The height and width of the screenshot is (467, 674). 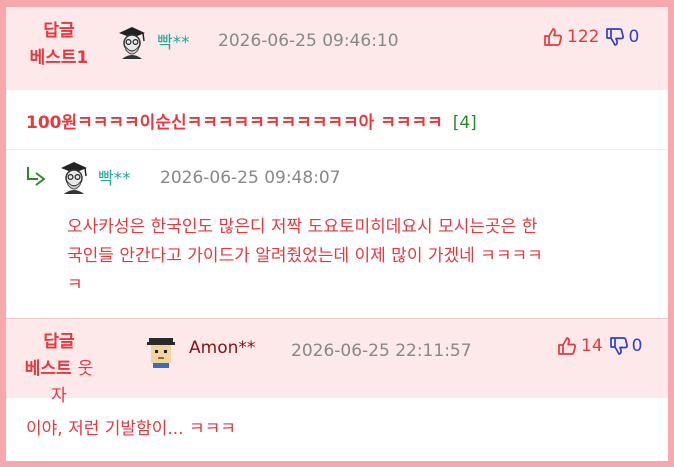 I want to click on vote-box: 14 0, so click(x=599, y=346).